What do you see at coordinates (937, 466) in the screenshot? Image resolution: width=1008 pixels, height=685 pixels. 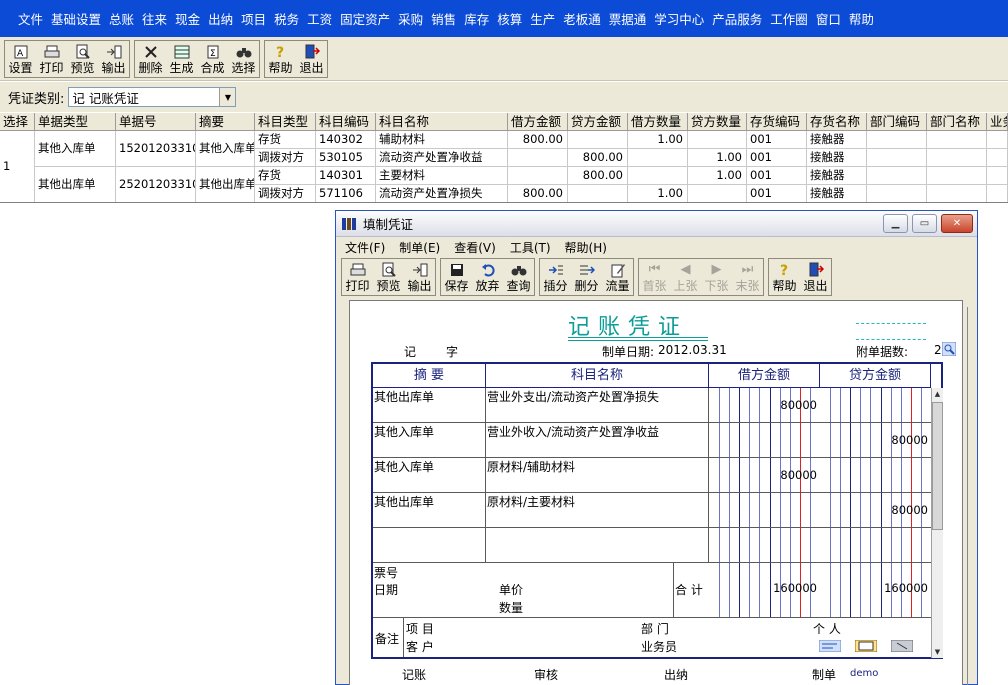 I see `scrollbar-thumb` at bounding box center [937, 466].